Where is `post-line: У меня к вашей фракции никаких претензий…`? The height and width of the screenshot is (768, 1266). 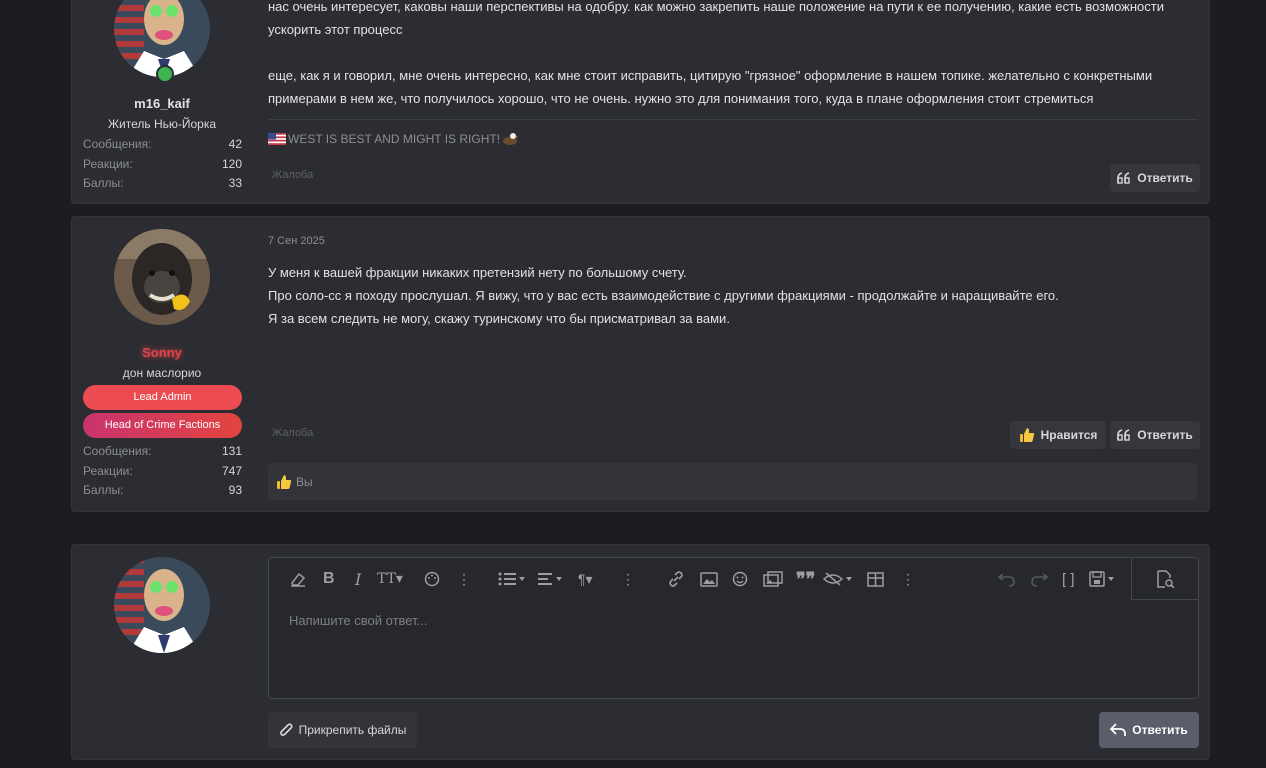 post-line: У меня к вашей фракции никаких претензий… is located at coordinates (477, 272).